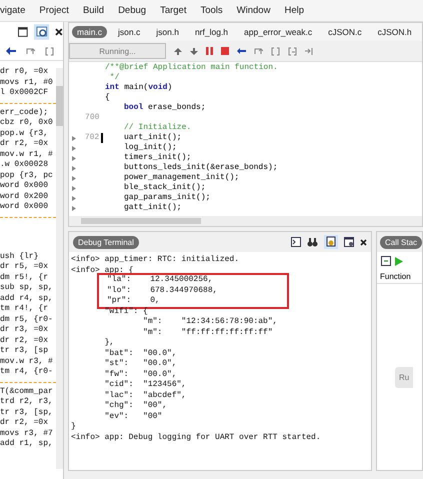  Describe the element at coordinates (13, 10) in the screenshot. I see `menu-item: vigate` at that location.